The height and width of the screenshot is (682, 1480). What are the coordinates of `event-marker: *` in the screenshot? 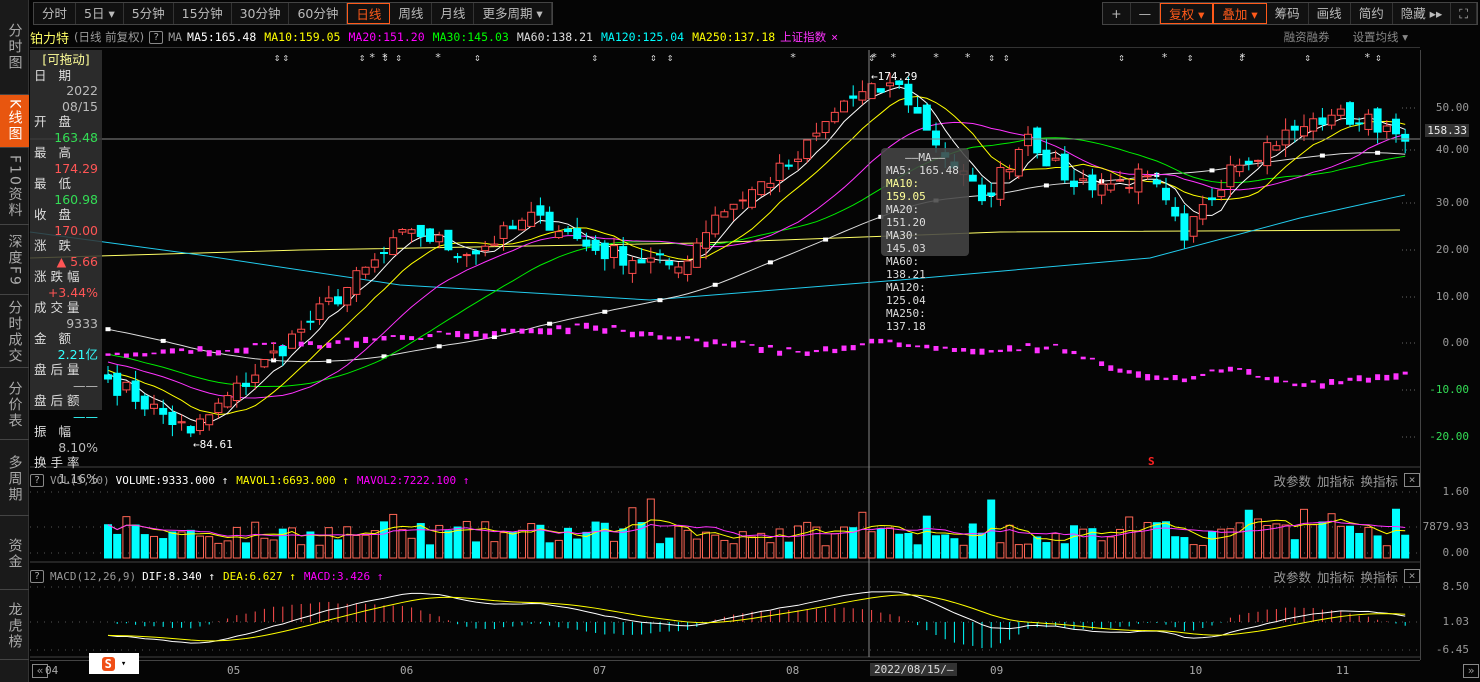 It's located at (1242, 57).